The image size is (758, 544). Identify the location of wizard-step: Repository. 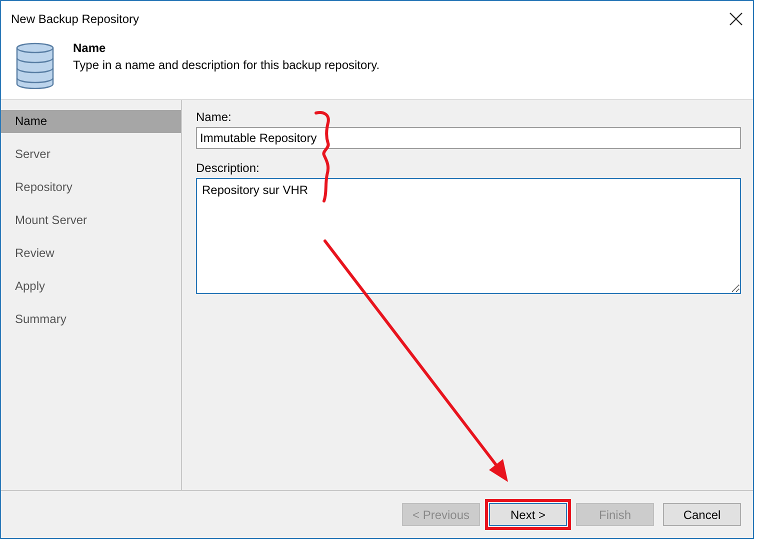
(91, 187).